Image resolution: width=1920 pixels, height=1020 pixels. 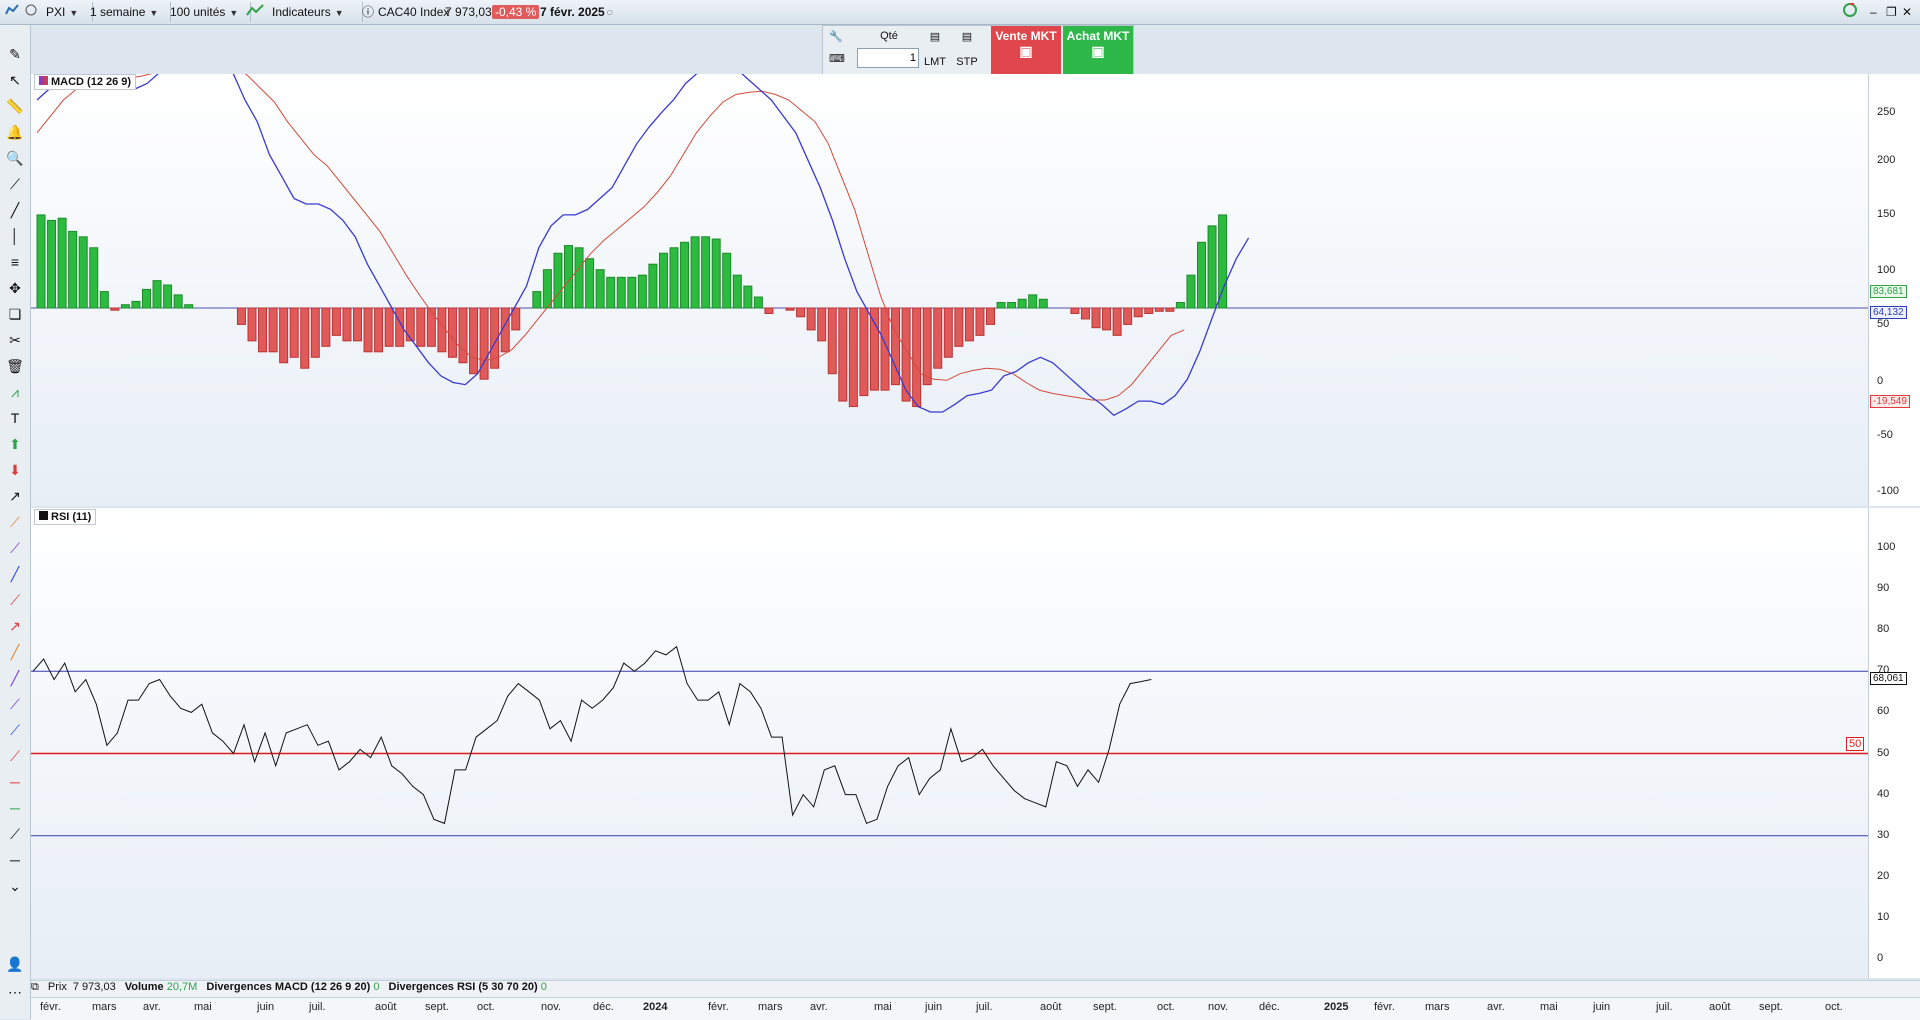 I want to click on restore-icon: ❐, so click(x=1891, y=12).